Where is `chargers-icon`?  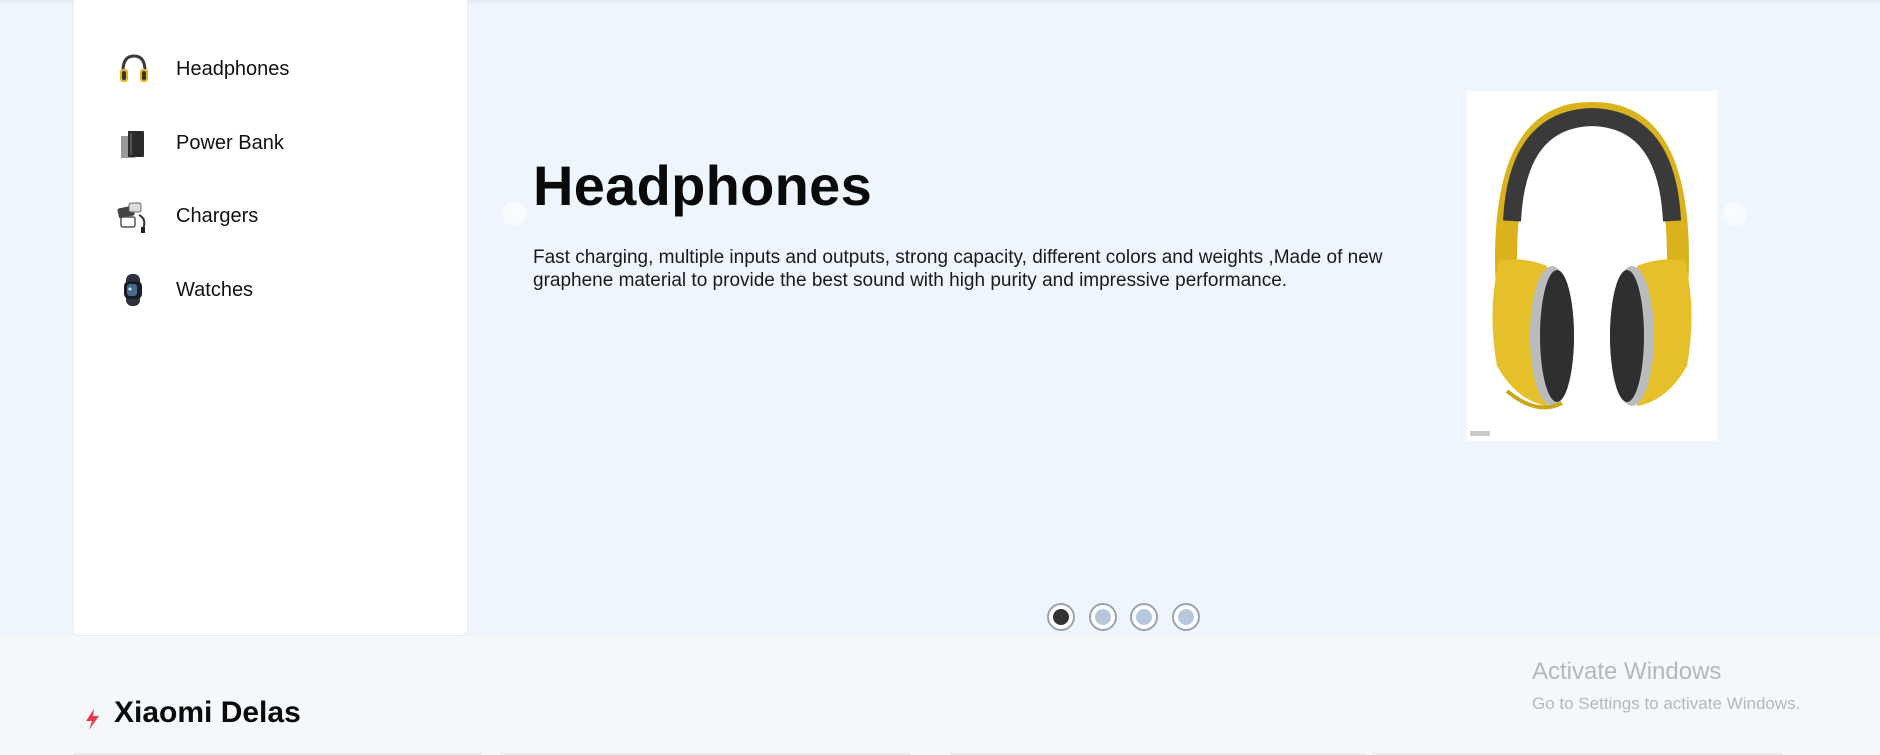
chargers-icon is located at coordinates (134, 216).